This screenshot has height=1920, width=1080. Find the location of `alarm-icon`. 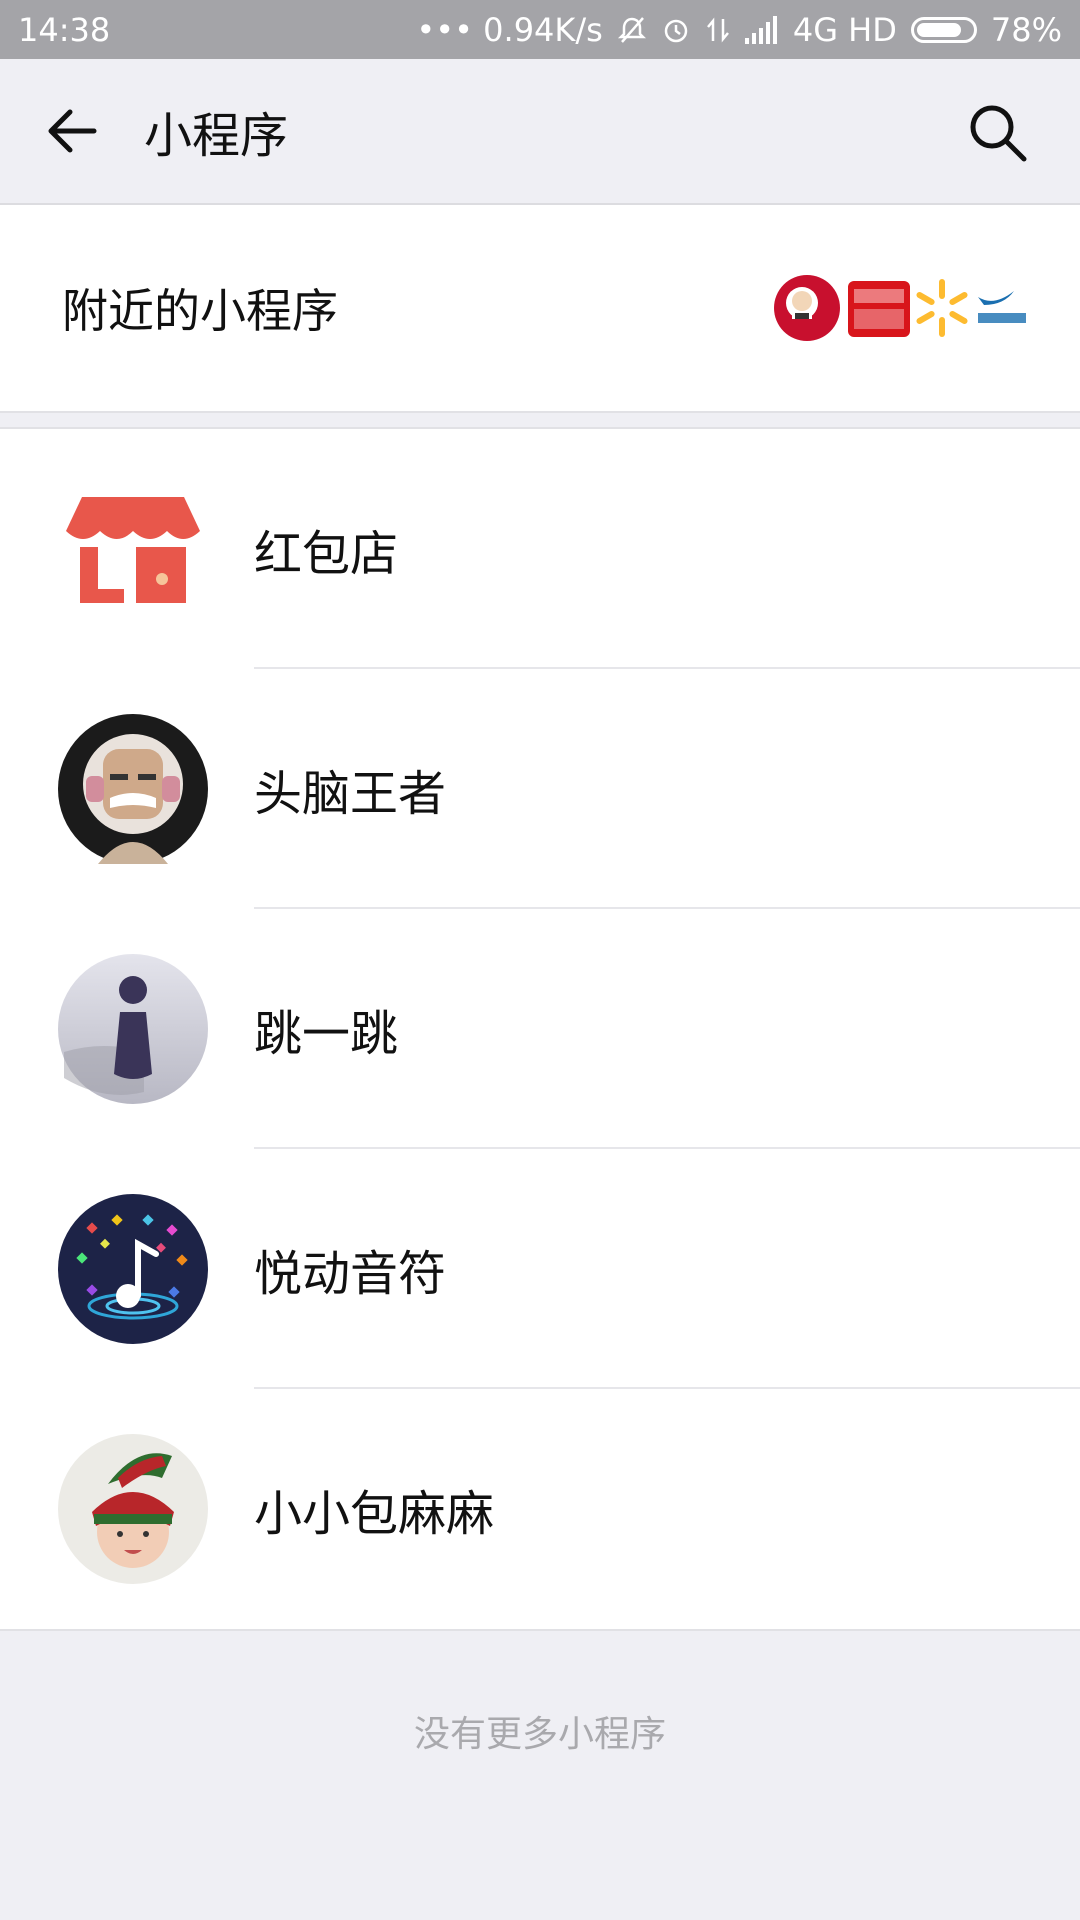

alarm-icon is located at coordinates (676, 30).